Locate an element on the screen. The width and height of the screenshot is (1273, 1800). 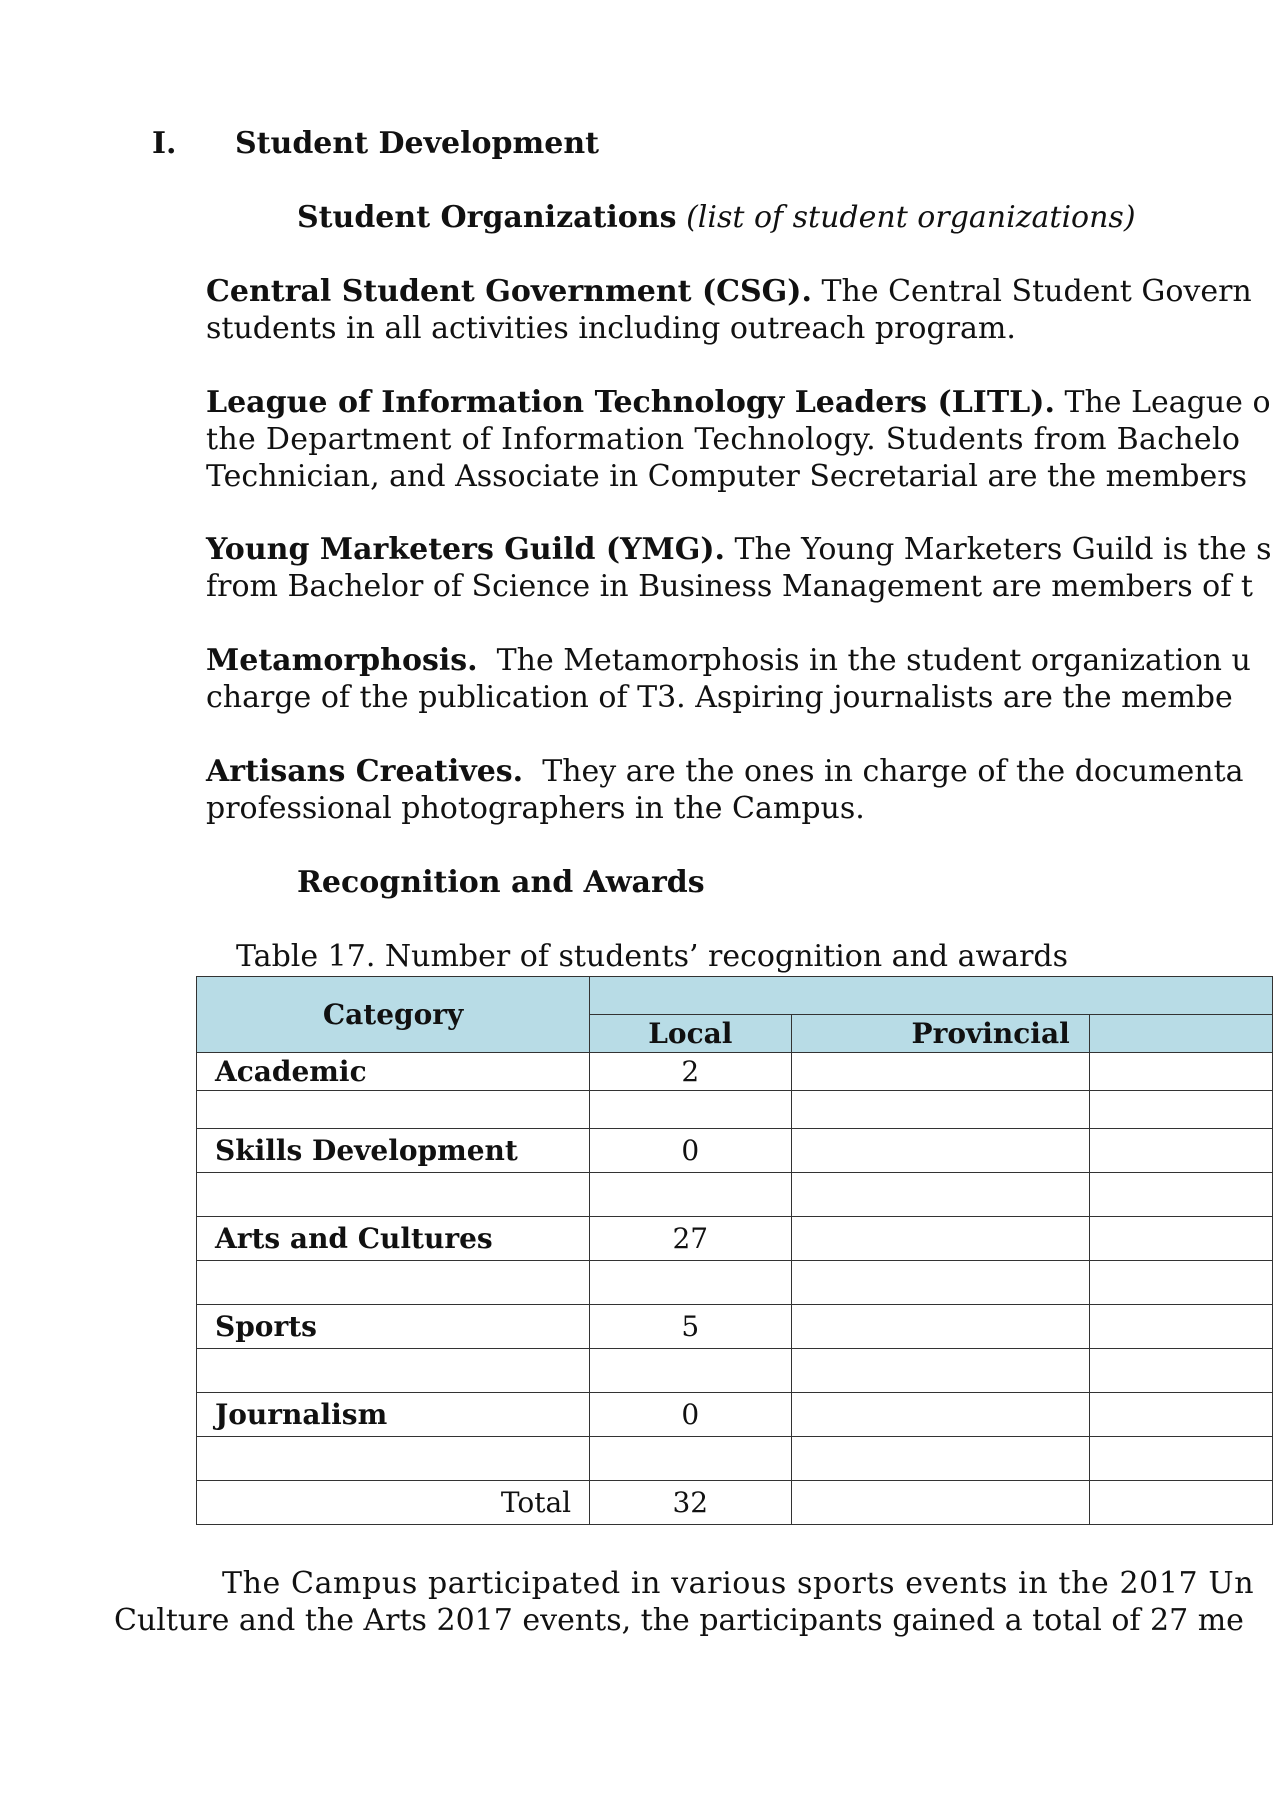
total-provincial is located at coordinates (940, 1502).